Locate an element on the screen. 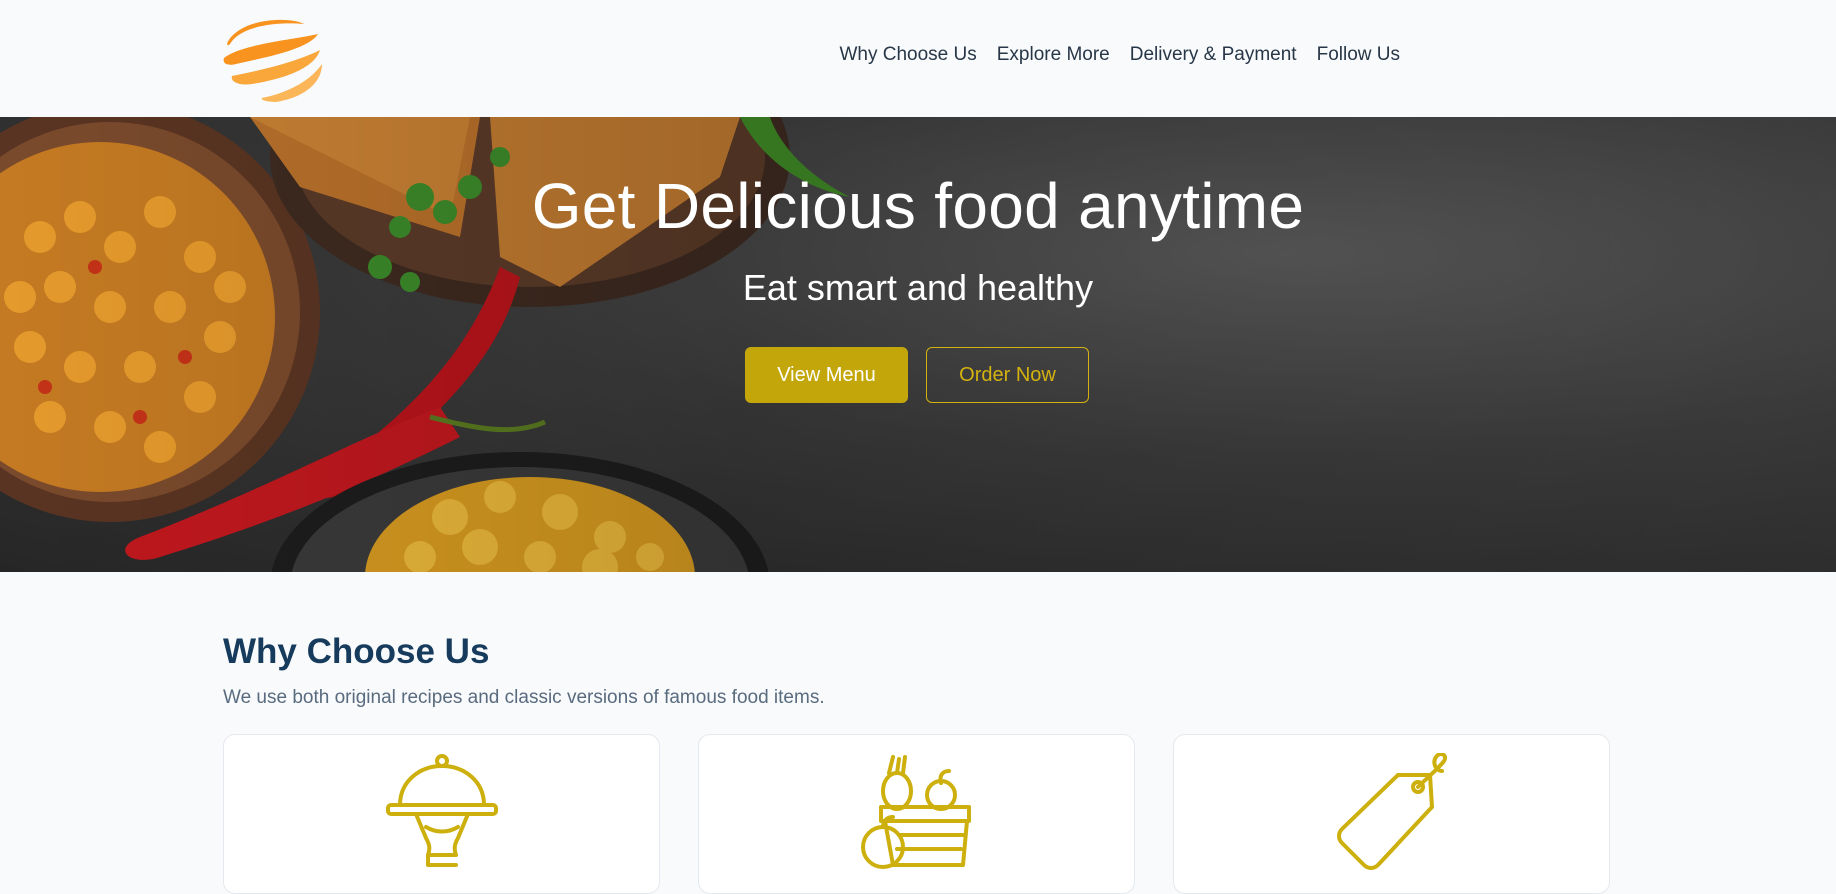  price-tag-icon is located at coordinates (1391, 811).